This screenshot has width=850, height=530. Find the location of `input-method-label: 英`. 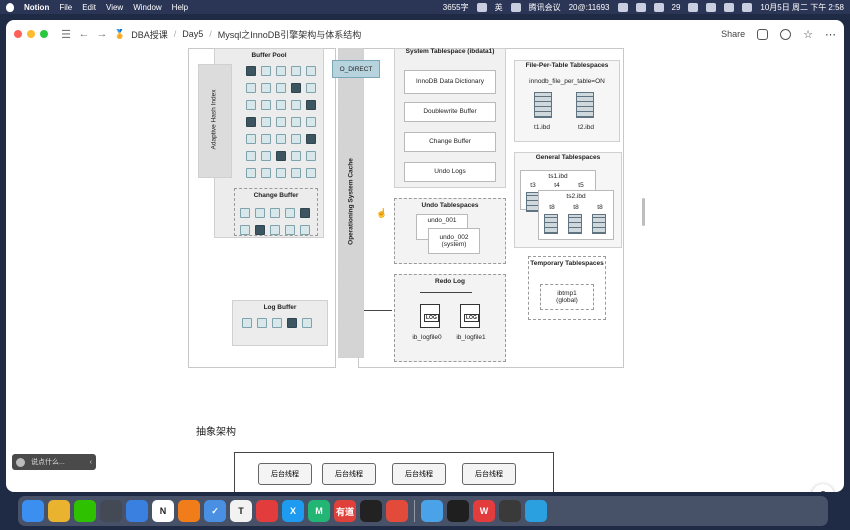

input-method-label: 英 is located at coordinates (499, 7).